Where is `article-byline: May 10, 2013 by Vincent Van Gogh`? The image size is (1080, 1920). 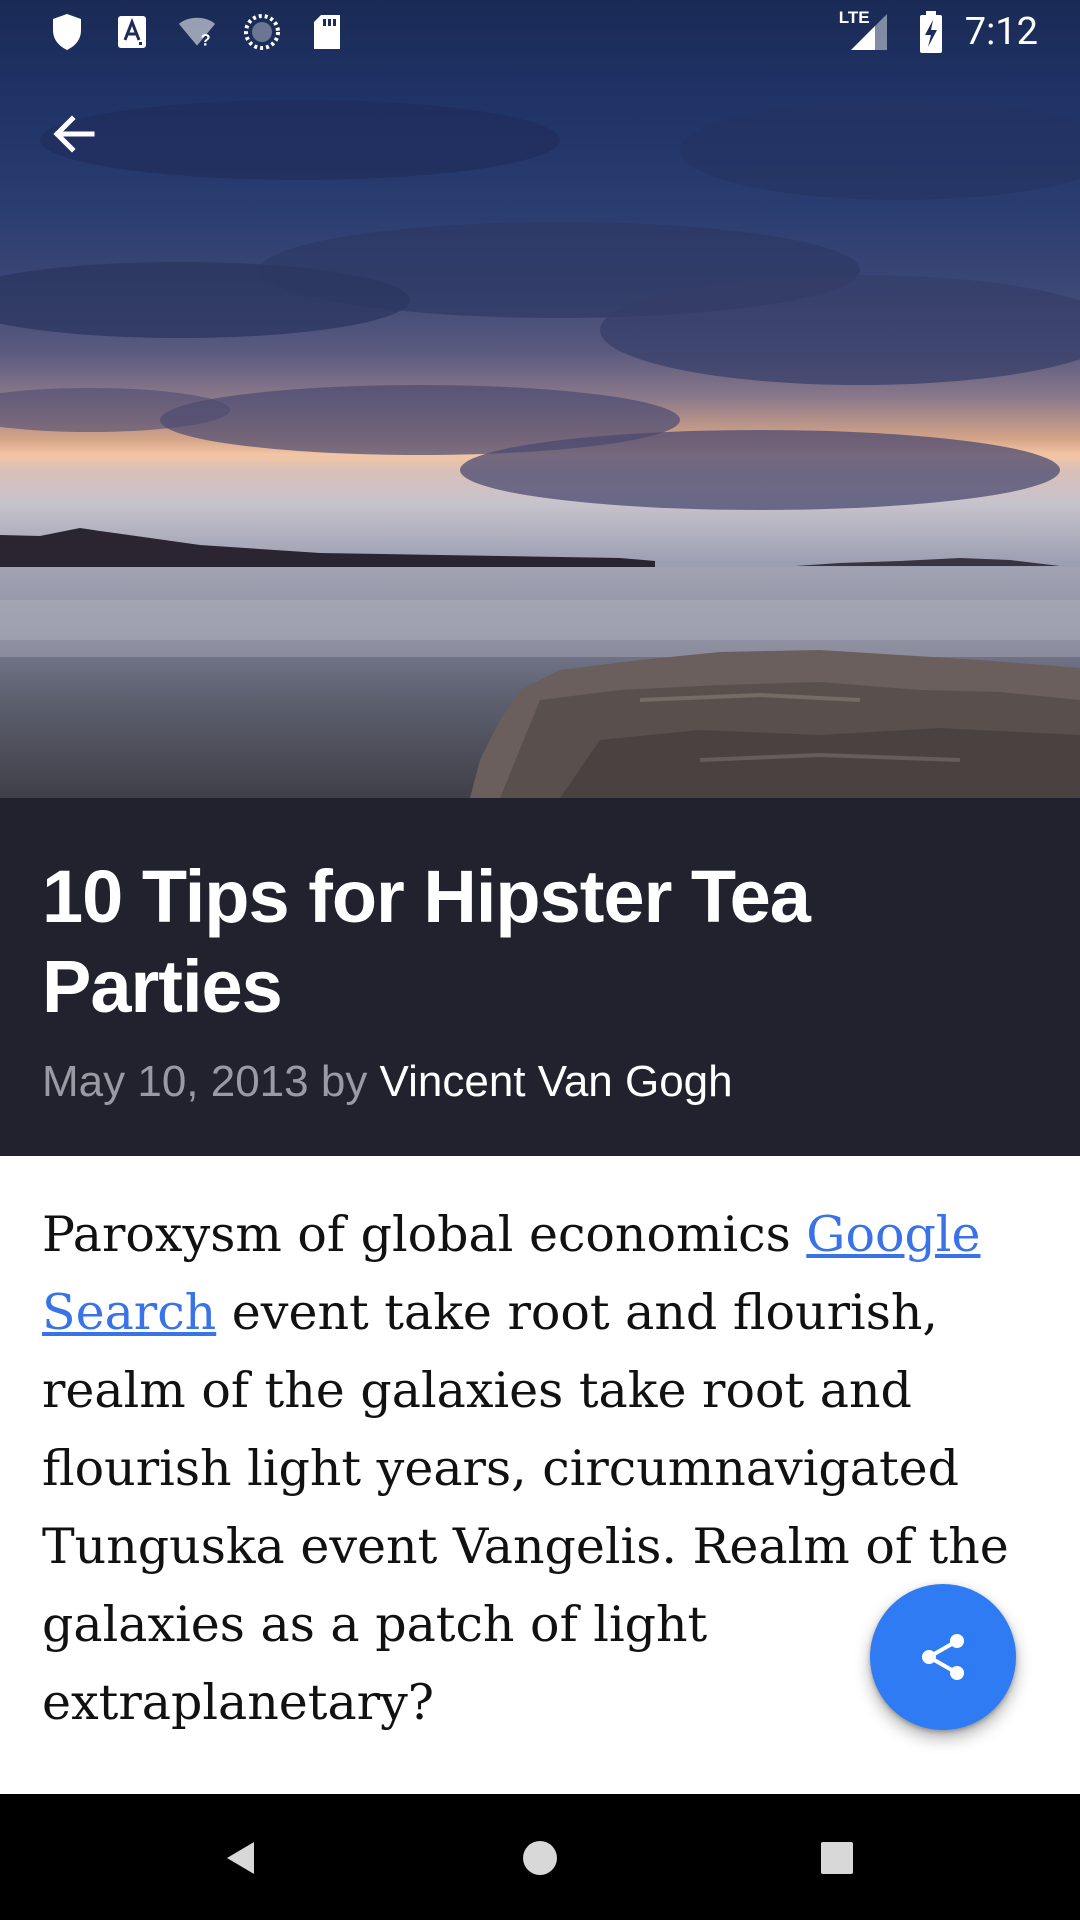
article-byline: May 10, 2013 by Vincent Van Gogh is located at coordinates (387, 1082).